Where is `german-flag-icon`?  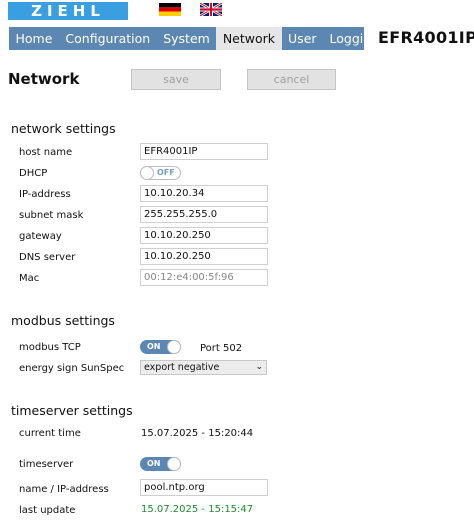
german-flag-icon is located at coordinates (170, 9).